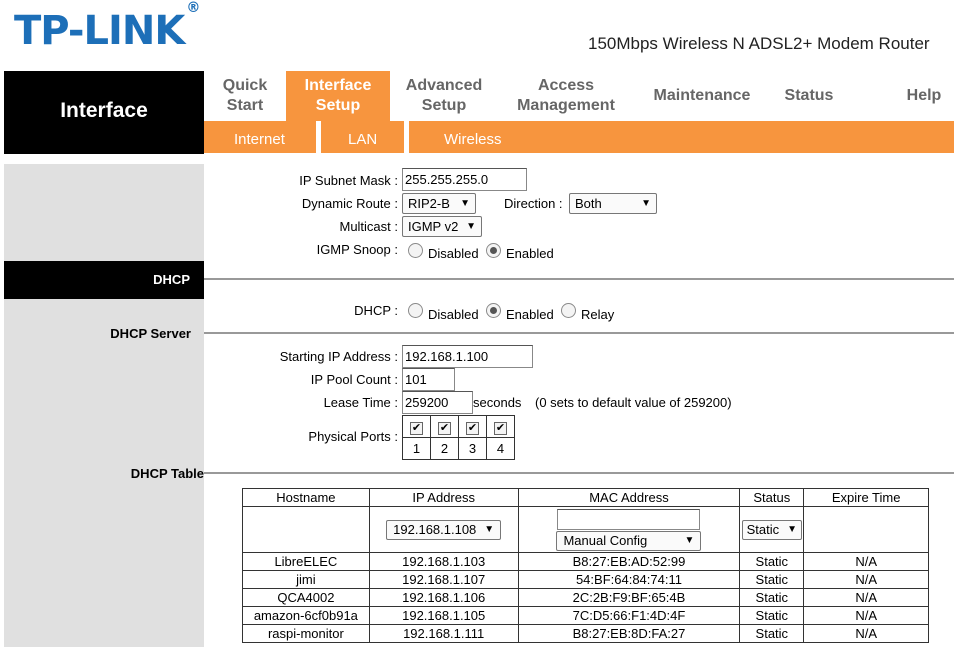 This screenshot has width=965, height=647. I want to click on igmp-snoop-enabled-radio, so click(493, 250).